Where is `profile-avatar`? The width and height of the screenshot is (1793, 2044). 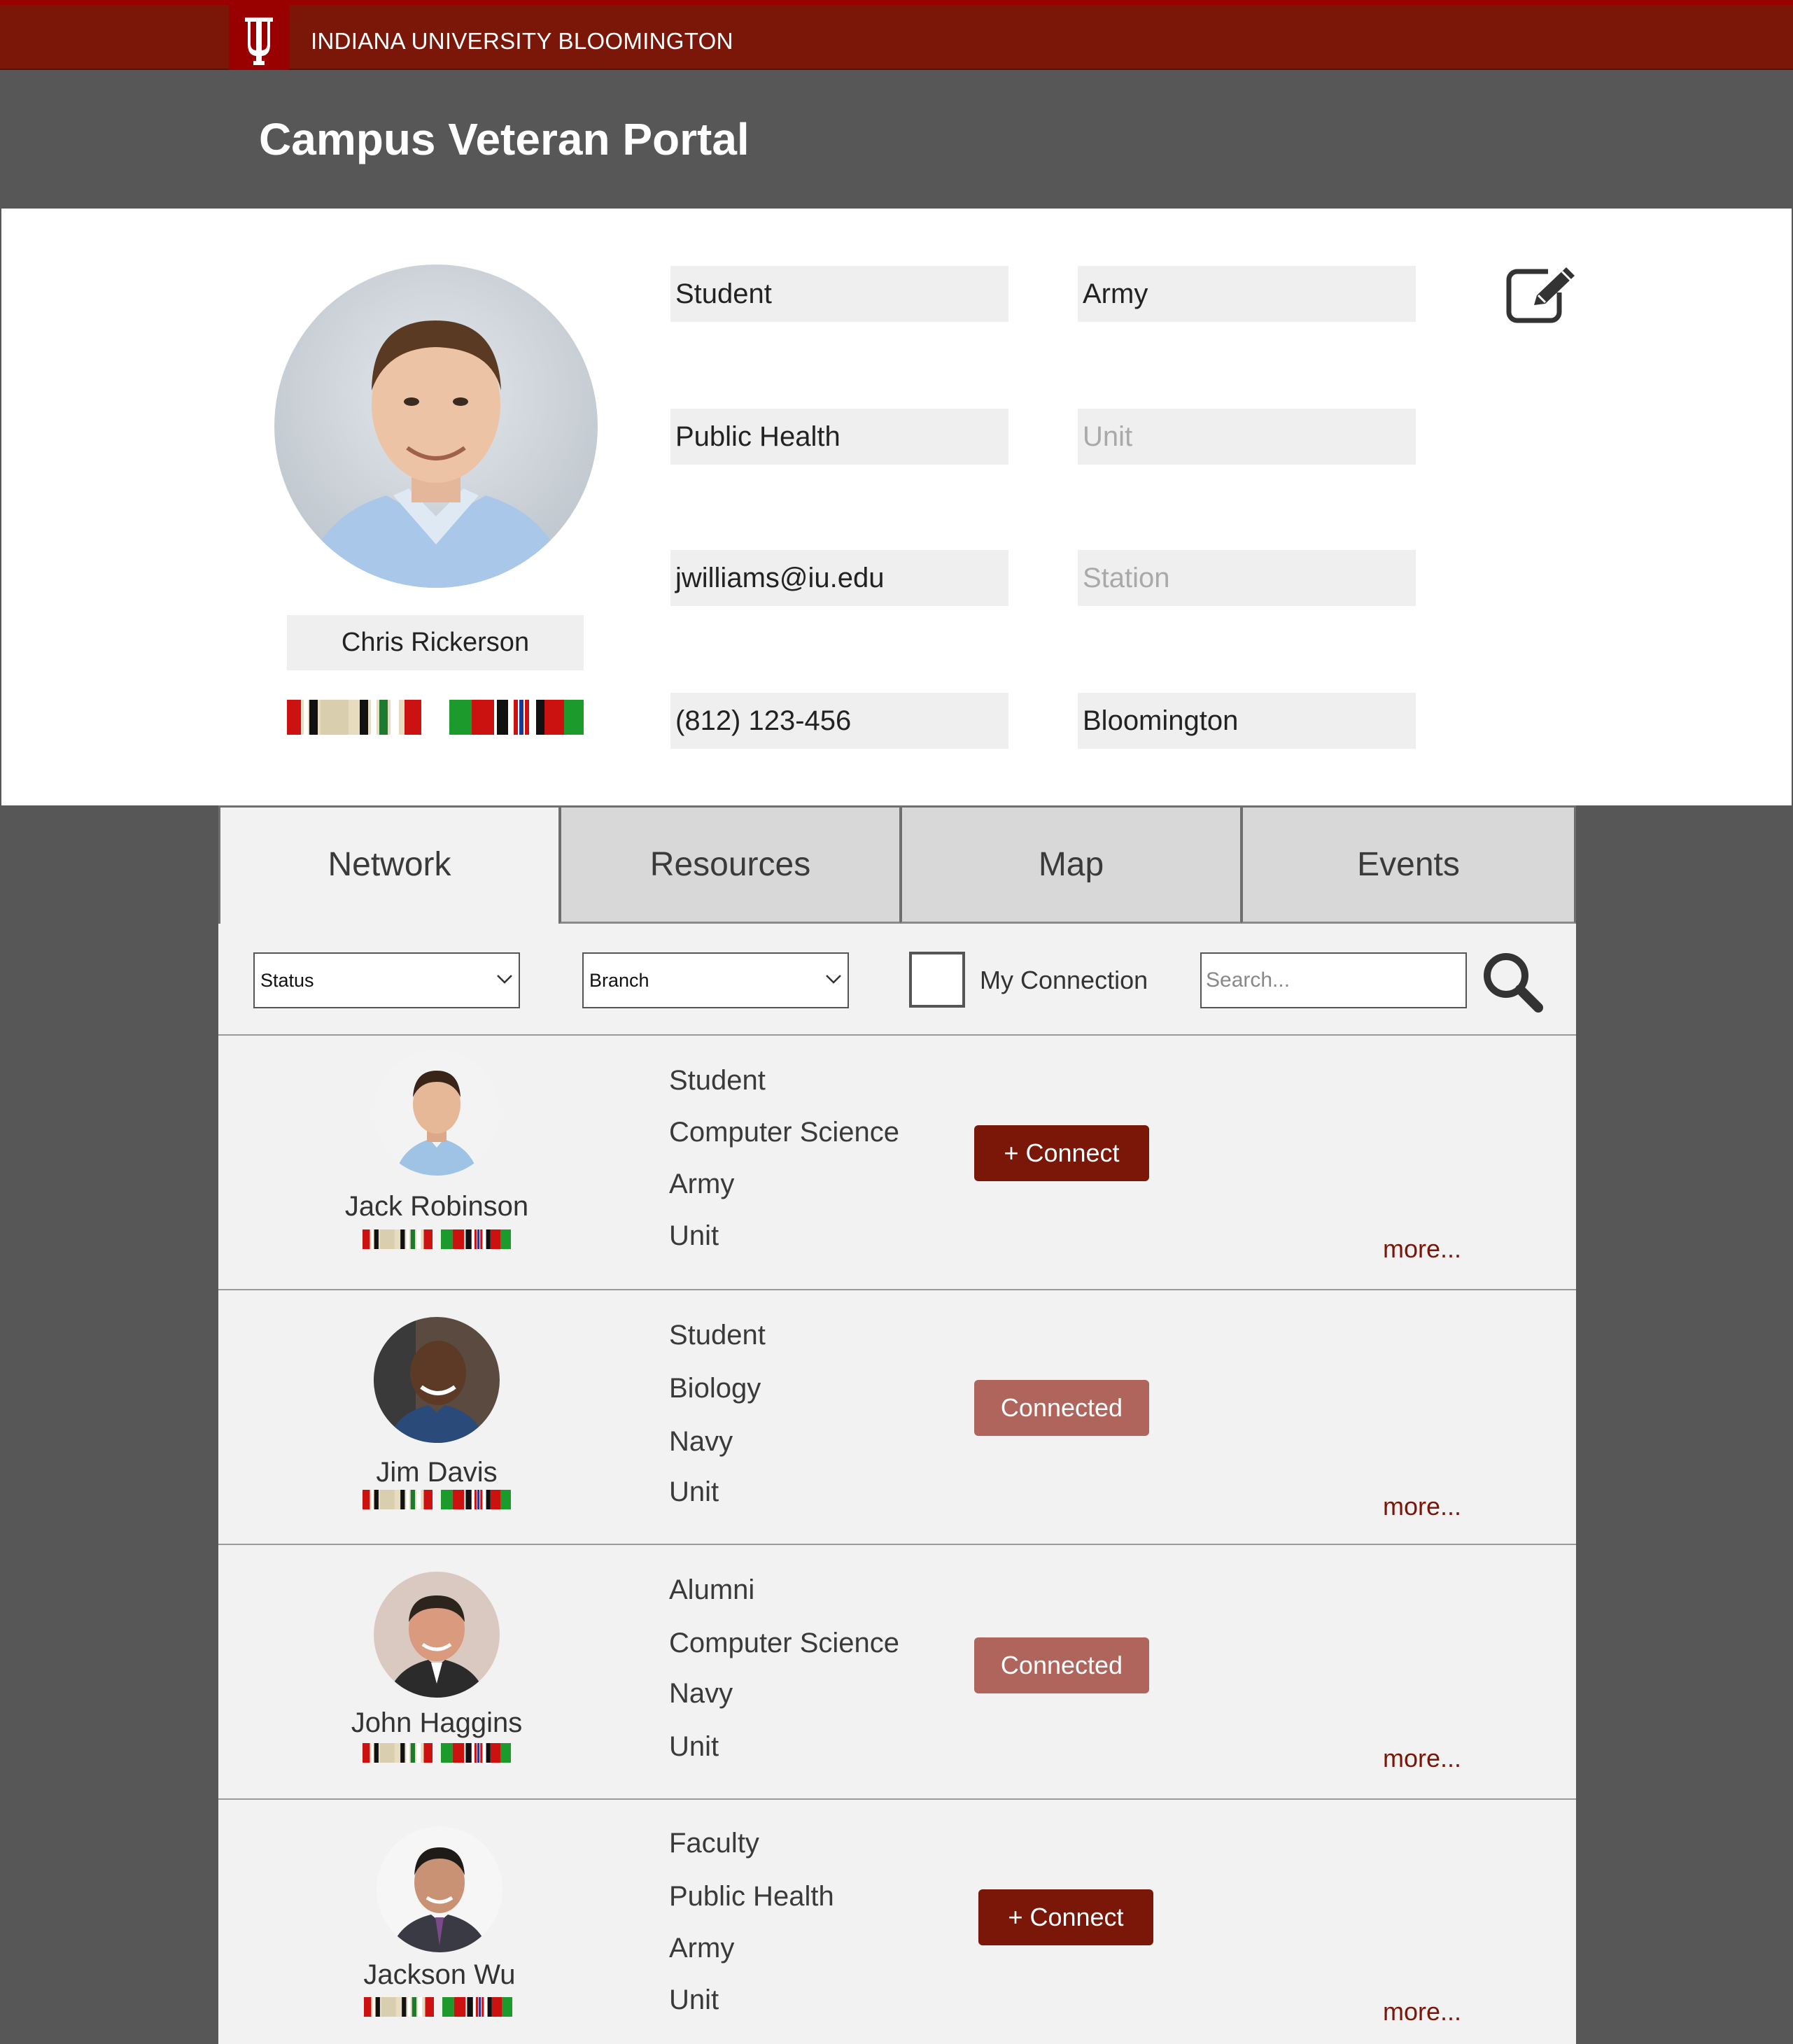
profile-avatar is located at coordinates (436, 426).